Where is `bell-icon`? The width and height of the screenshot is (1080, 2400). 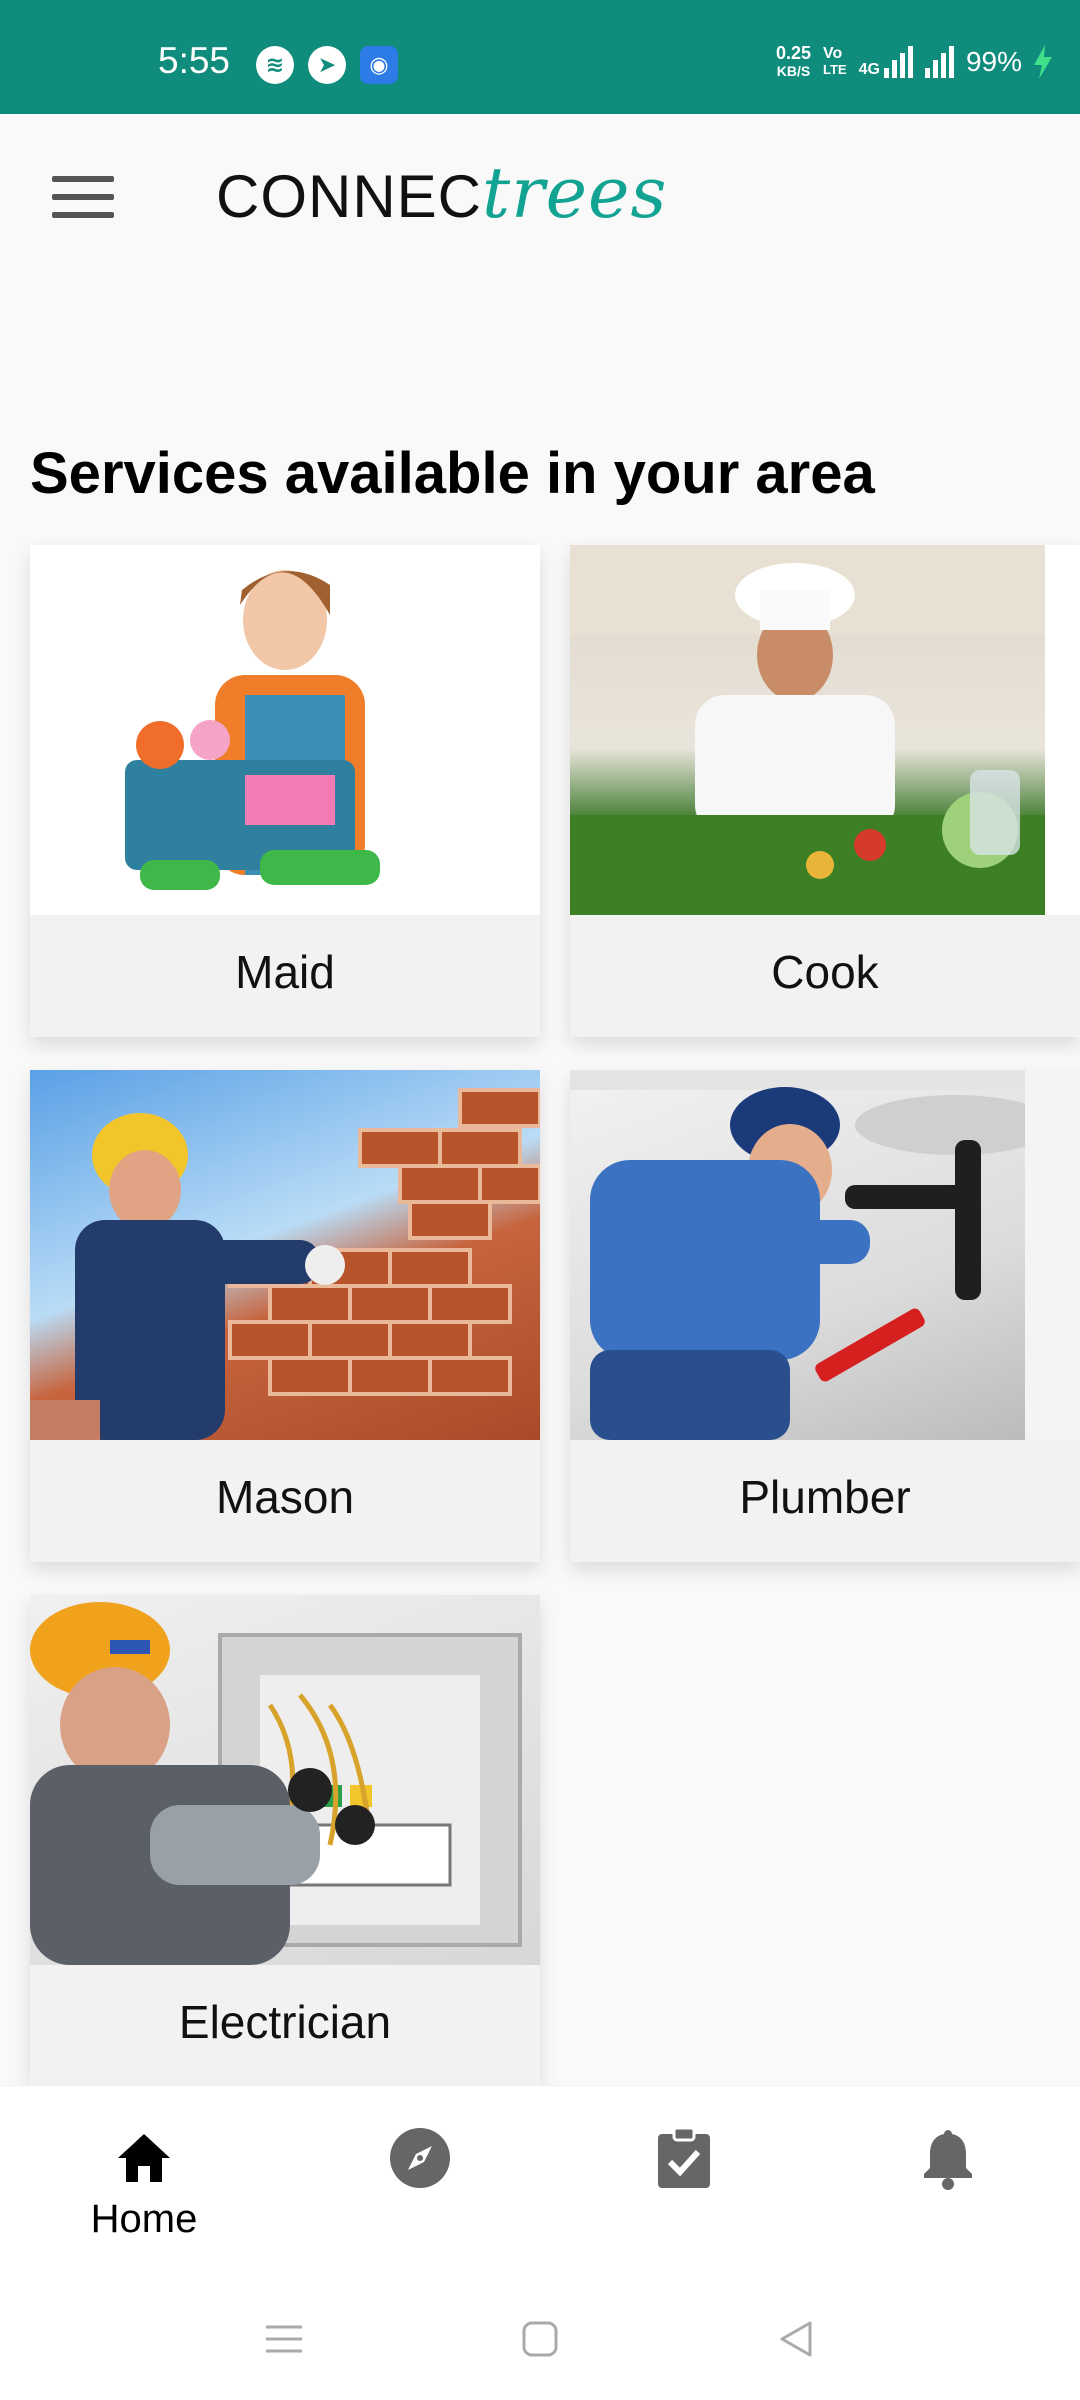
bell-icon is located at coordinates (948, 2160).